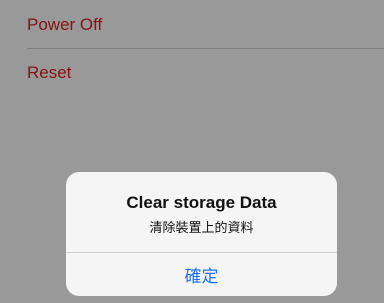  I want to click on alert-title: Clear storage Data, so click(201, 202).